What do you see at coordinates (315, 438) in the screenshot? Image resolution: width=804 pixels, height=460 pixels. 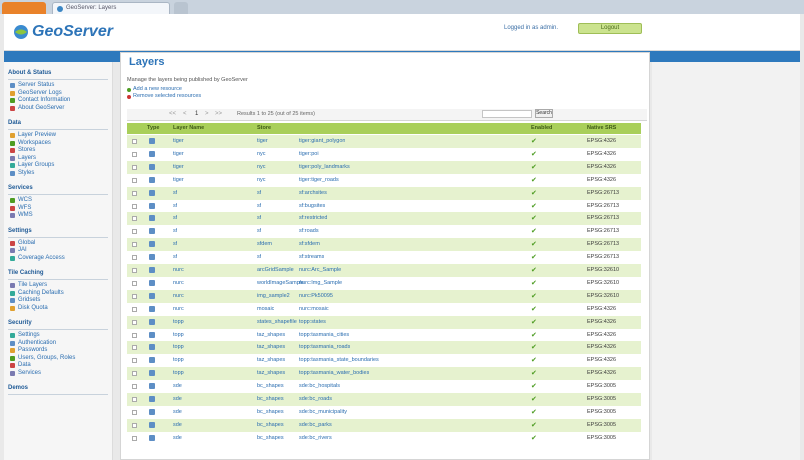 I see `layer-name: sde:bc_rivers` at bounding box center [315, 438].